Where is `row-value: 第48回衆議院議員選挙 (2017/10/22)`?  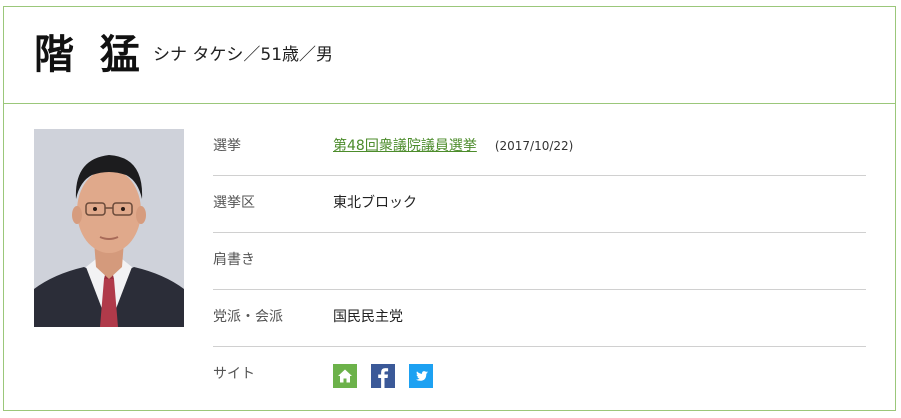 row-value: 第48回衆議院議員選挙 (2017/10/22) is located at coordinates (453, 146).